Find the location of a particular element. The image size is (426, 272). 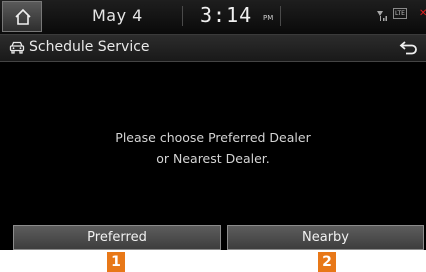

no-connection-icon: ✕ is located at coordinates (422, 13).